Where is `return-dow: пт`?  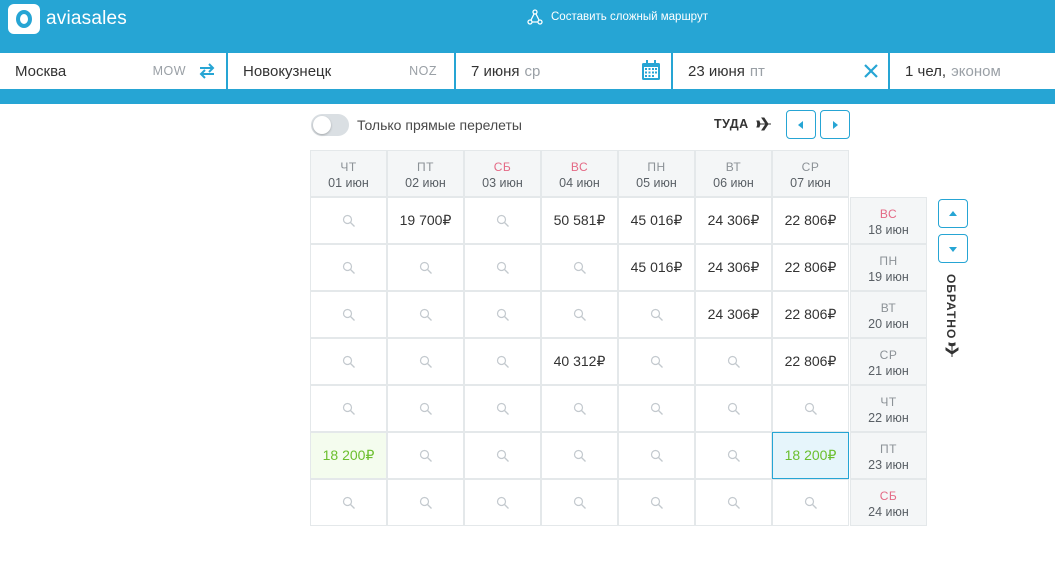
return-dow: пт is located at coordinates (757, 71).